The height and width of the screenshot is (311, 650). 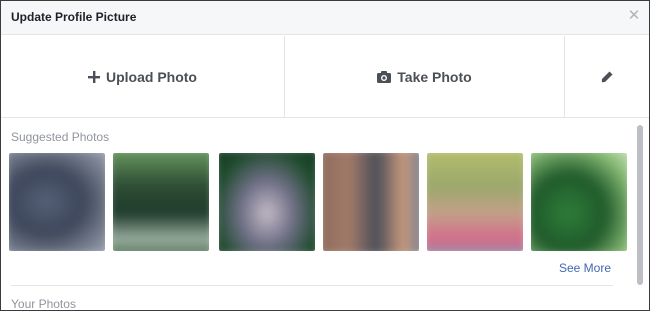 I want to click on suggested-photos-heading: Suggested Photos, so click(x=60, y=137).